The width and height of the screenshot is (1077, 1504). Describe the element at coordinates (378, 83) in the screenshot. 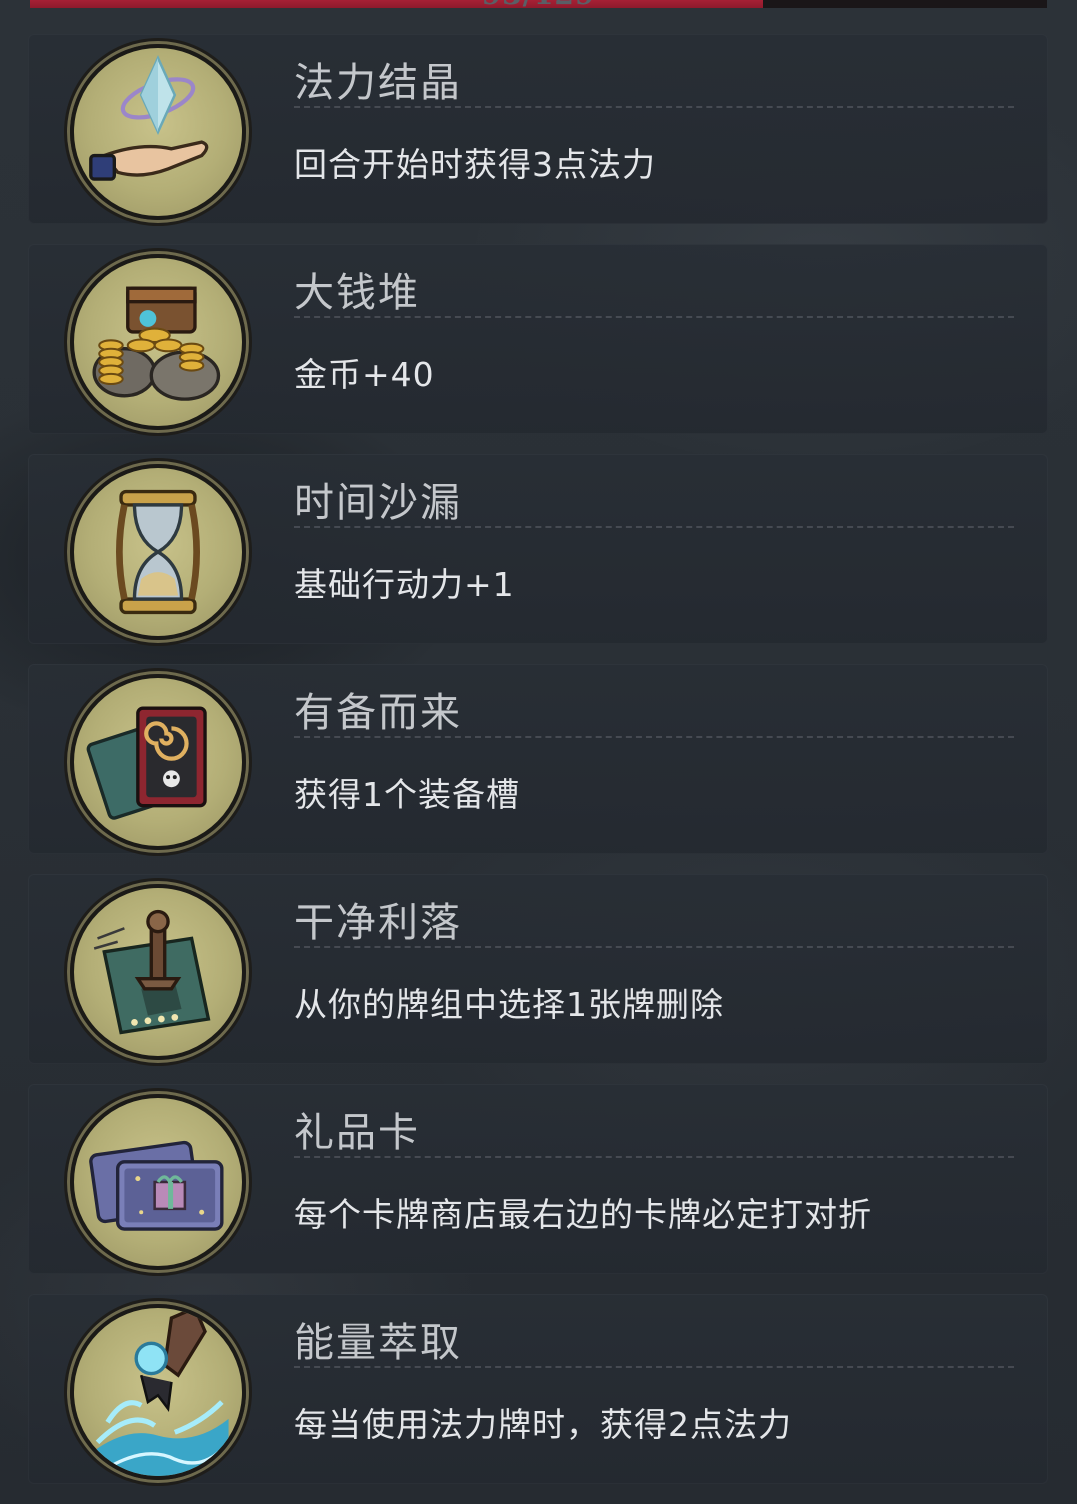

I see `talent-name: 法力结晶` at that location.